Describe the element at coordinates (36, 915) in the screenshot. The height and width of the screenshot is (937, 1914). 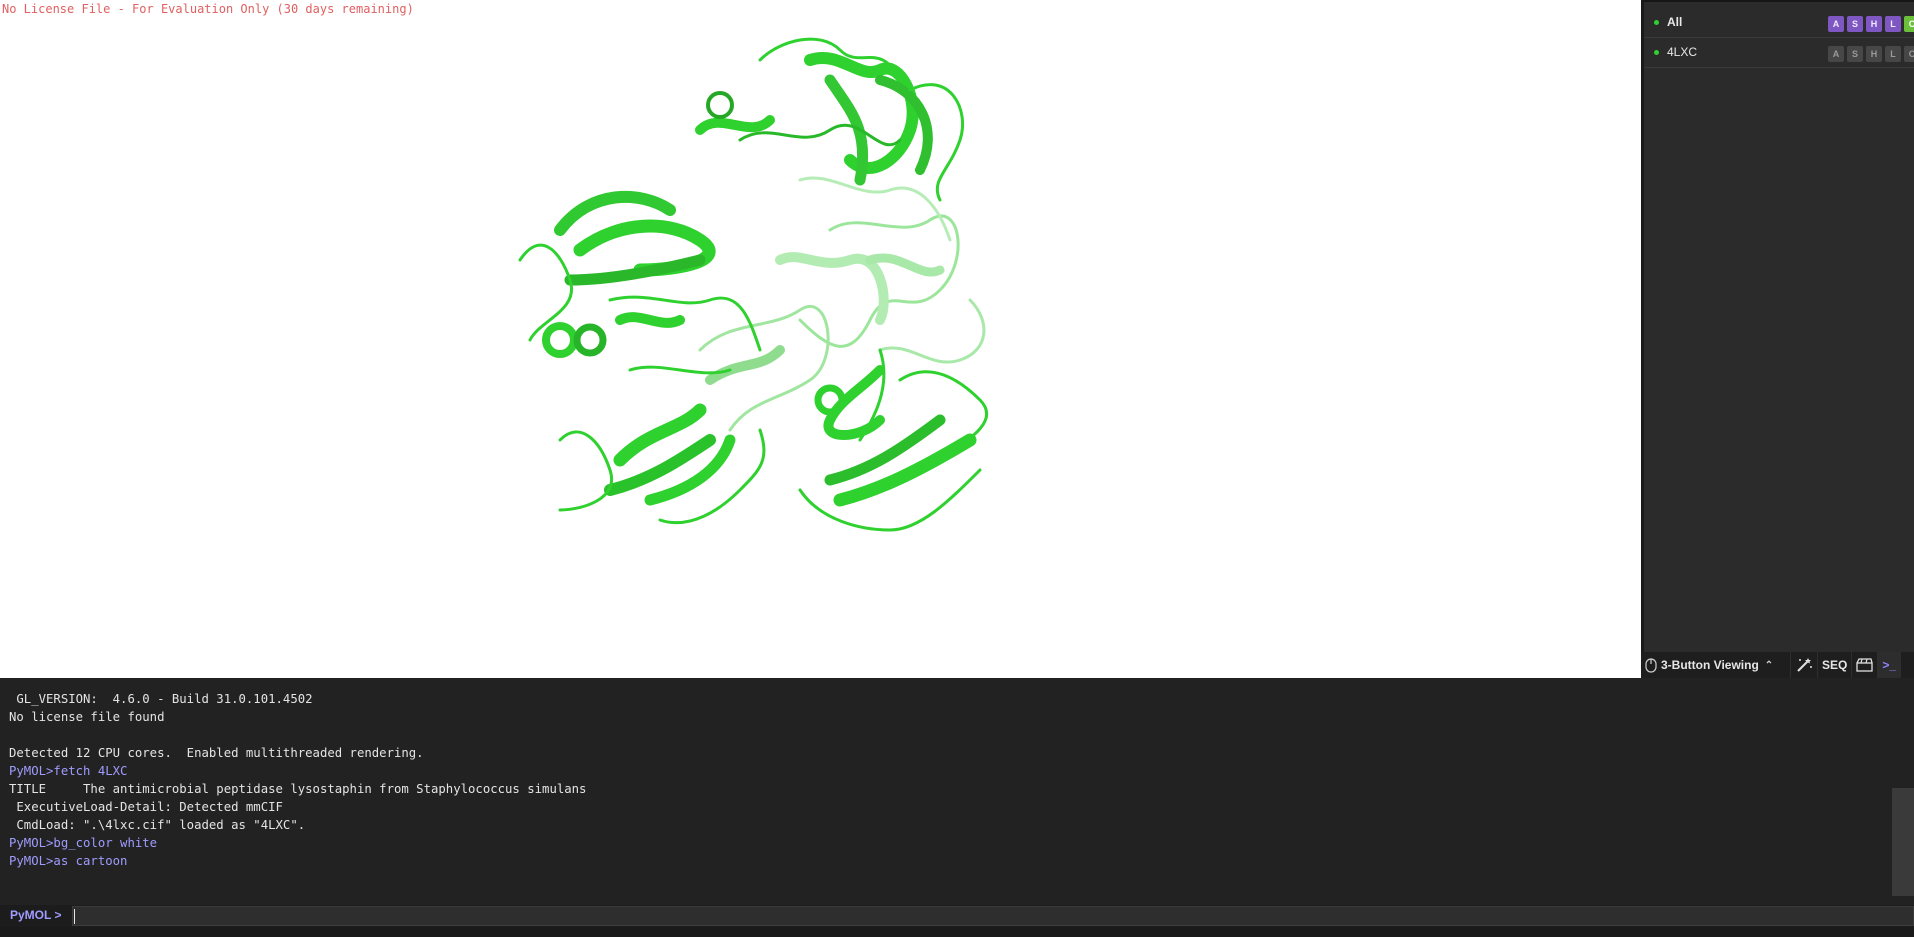
I see `command-prompt-label: PyMOL >` at that location.